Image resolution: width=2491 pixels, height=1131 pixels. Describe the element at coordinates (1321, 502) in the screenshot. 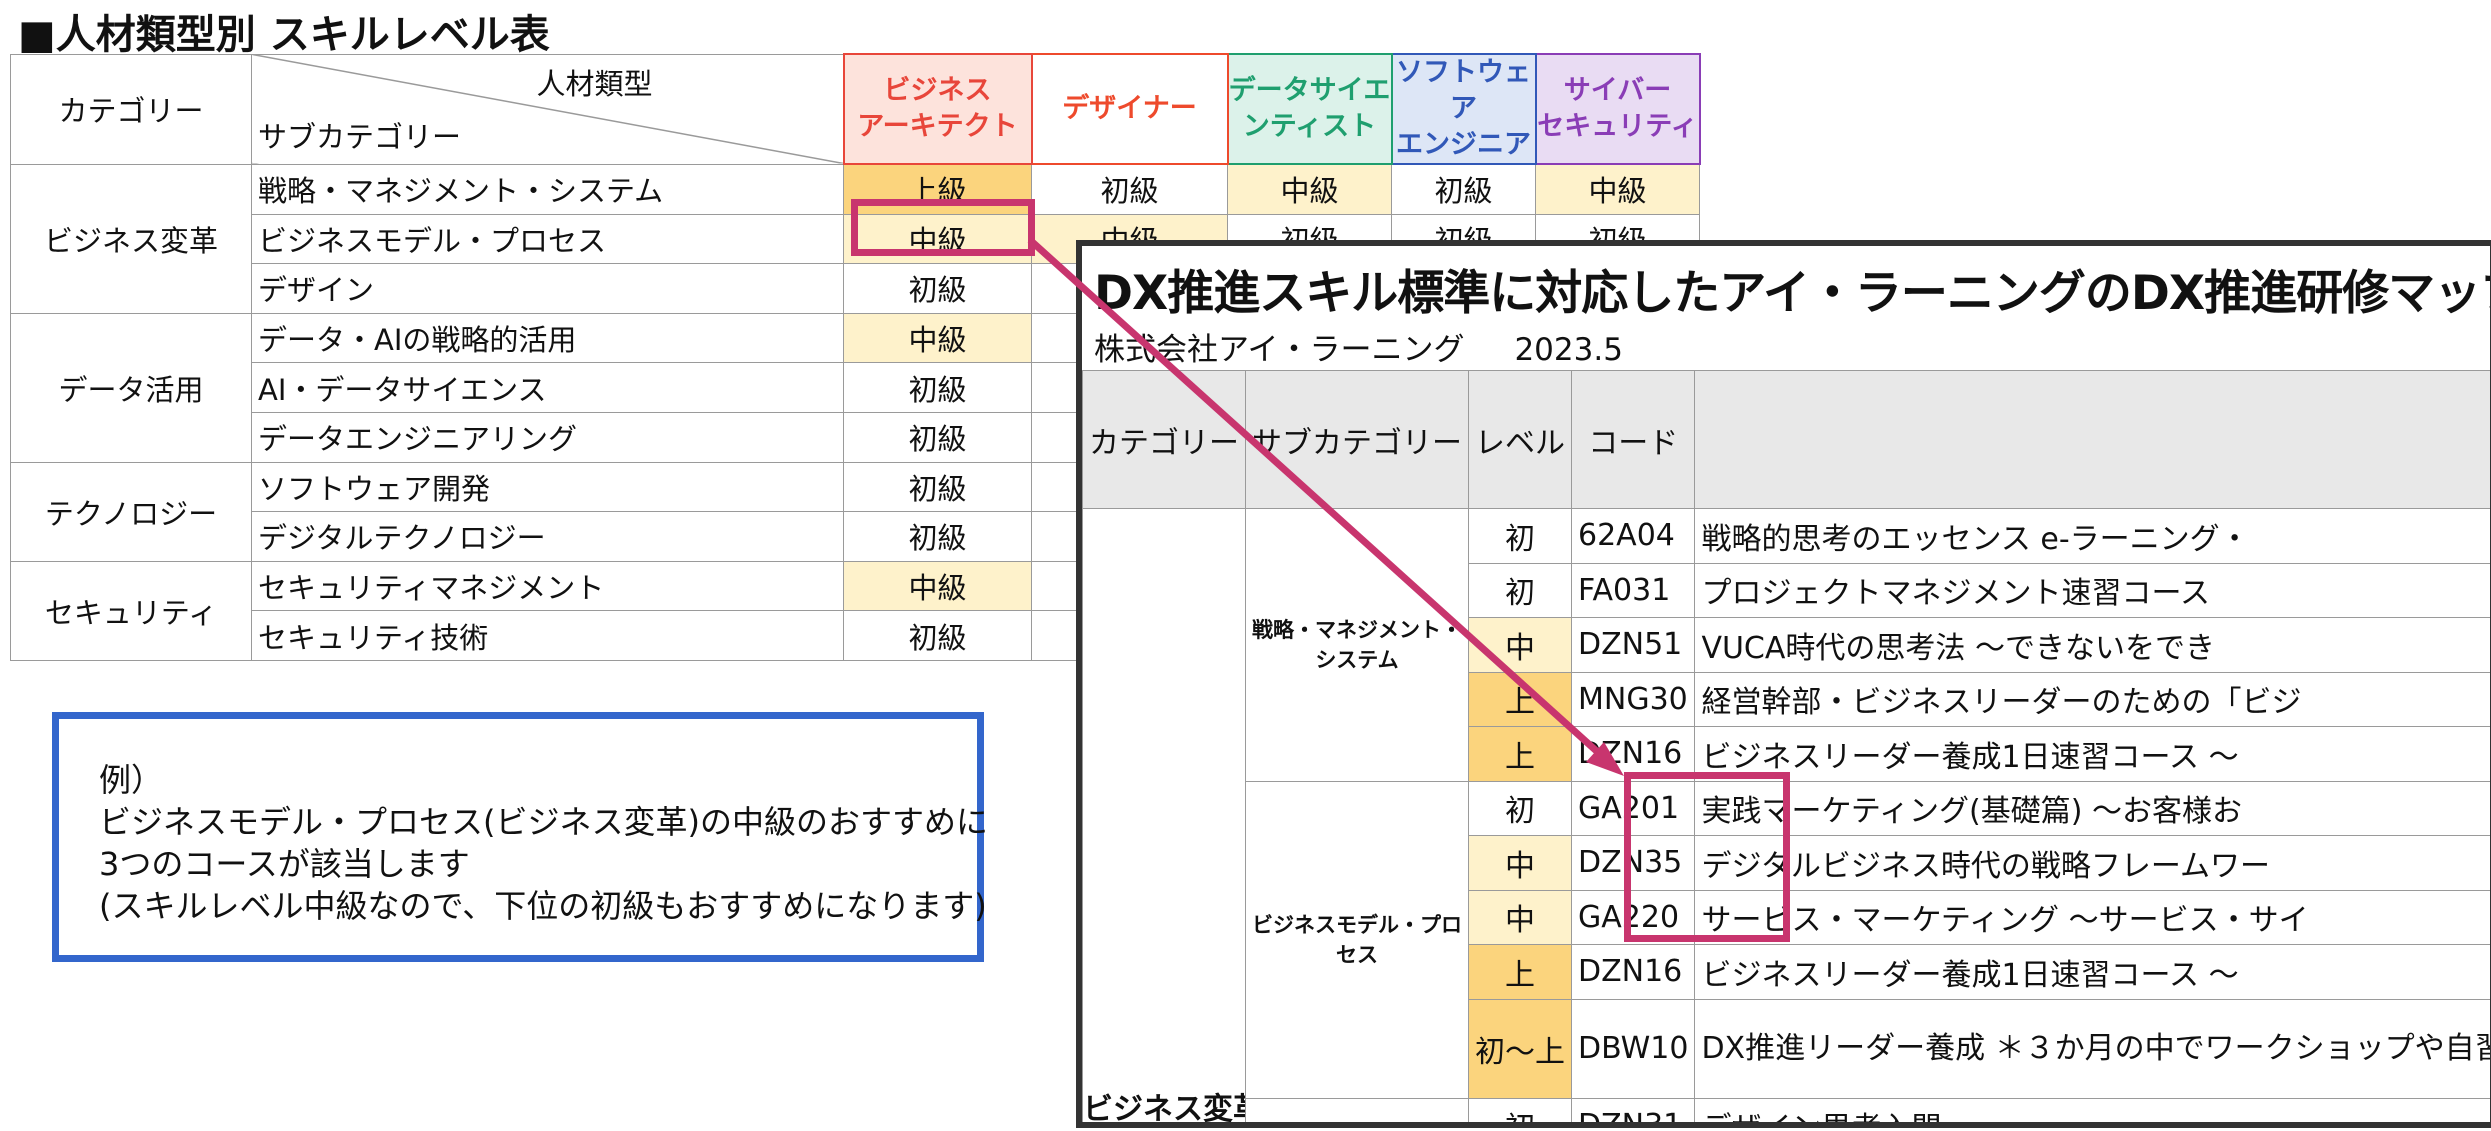

I see `connector-arrow-line` at that location.